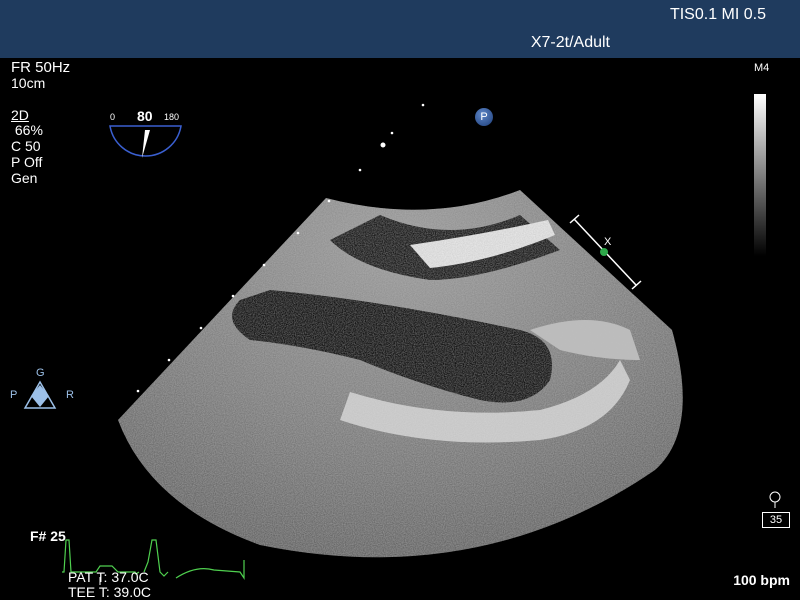 The width and height of the screenshot is (800, 600). What do you see at coordinates (27, 162) in the screenshot?
I see `power-setting: P Off` at bounding box center [27, 162].